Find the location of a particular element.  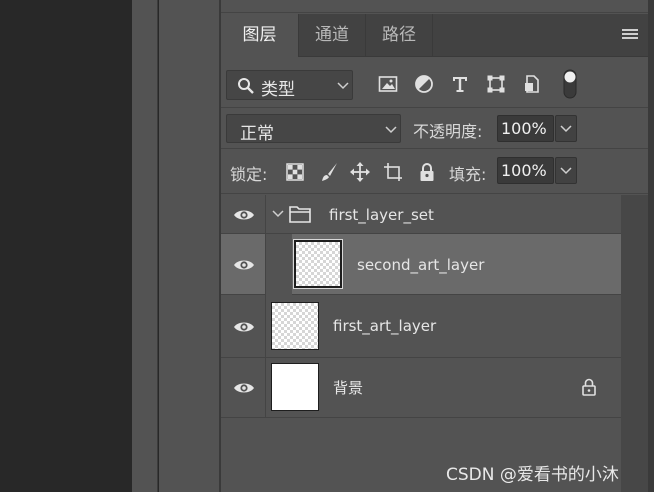

opacity-input: 100% is located at coordinates (525, 128).